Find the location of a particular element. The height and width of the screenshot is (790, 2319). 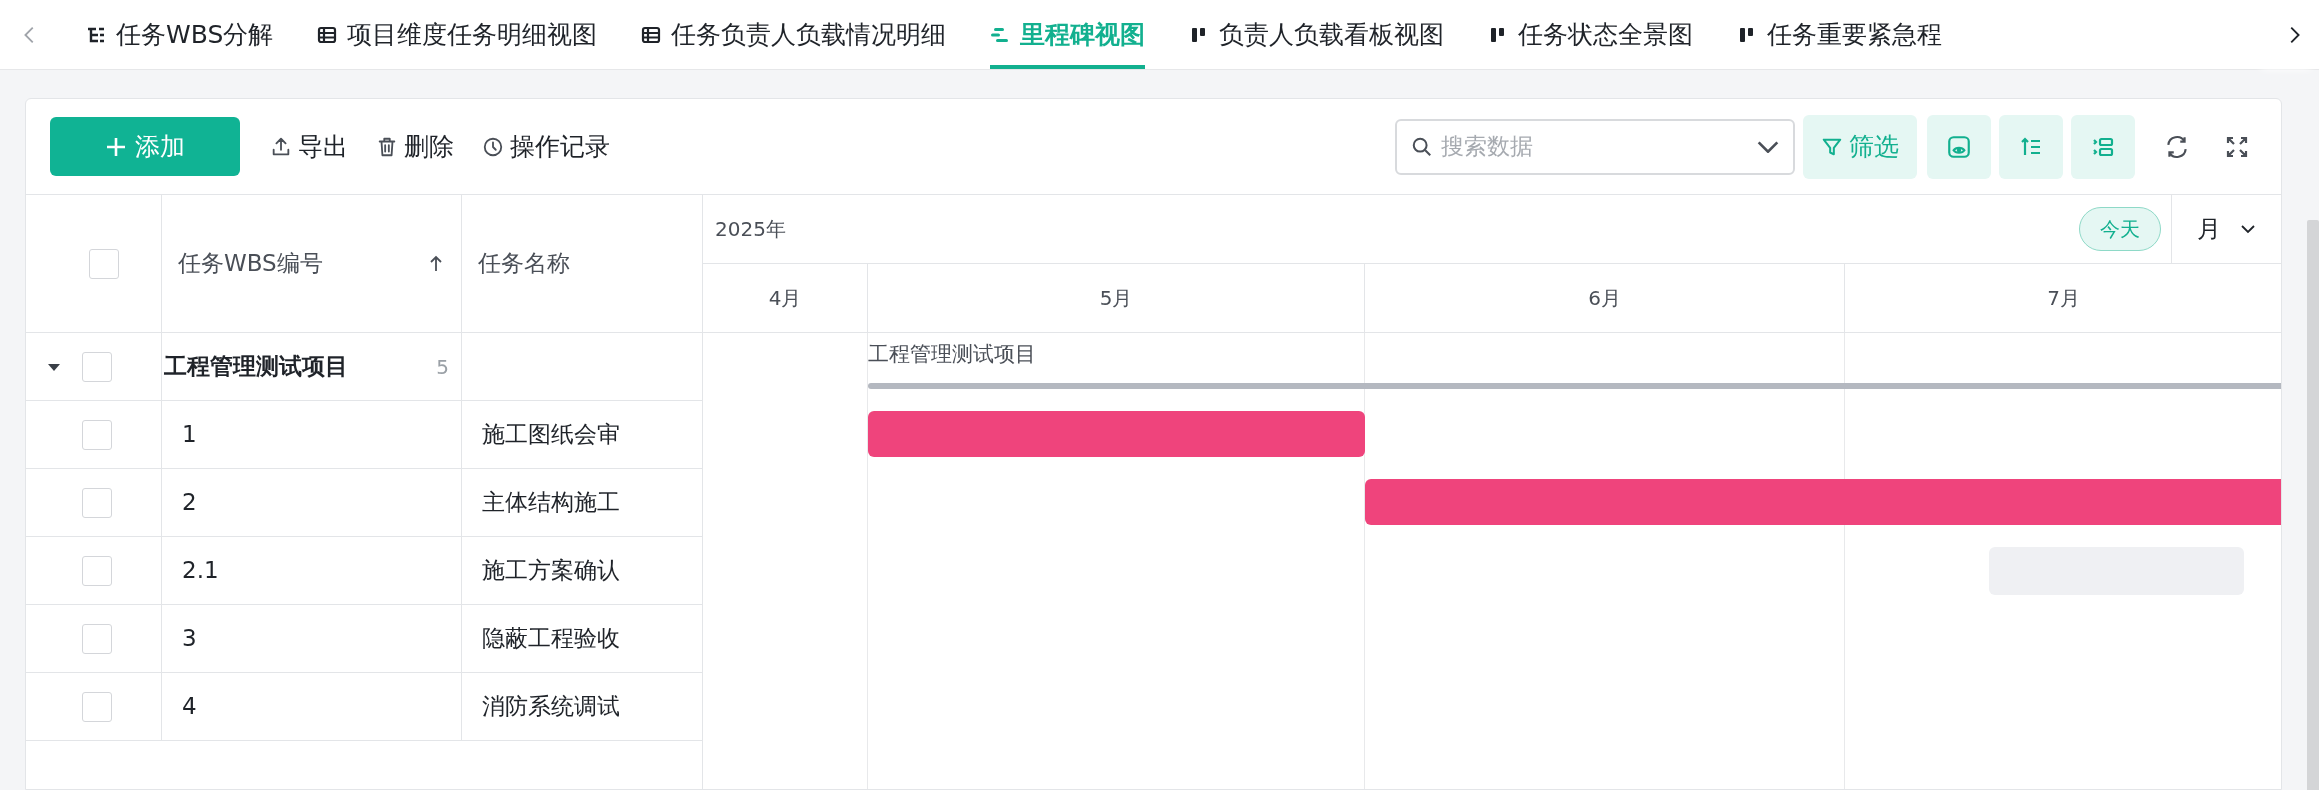

month-label: 4月 is located at coordinates (785, 298).